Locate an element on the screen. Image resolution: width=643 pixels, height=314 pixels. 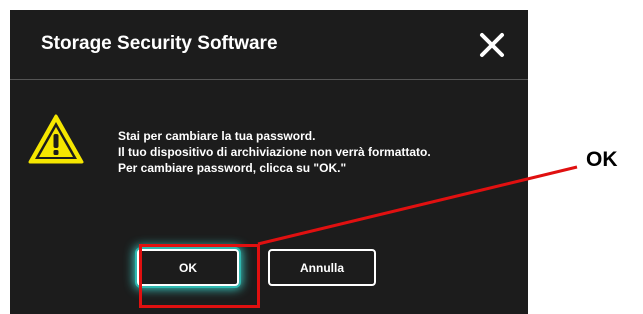
dialog-title: Storage Security Software is located at coordinates (159, 43).